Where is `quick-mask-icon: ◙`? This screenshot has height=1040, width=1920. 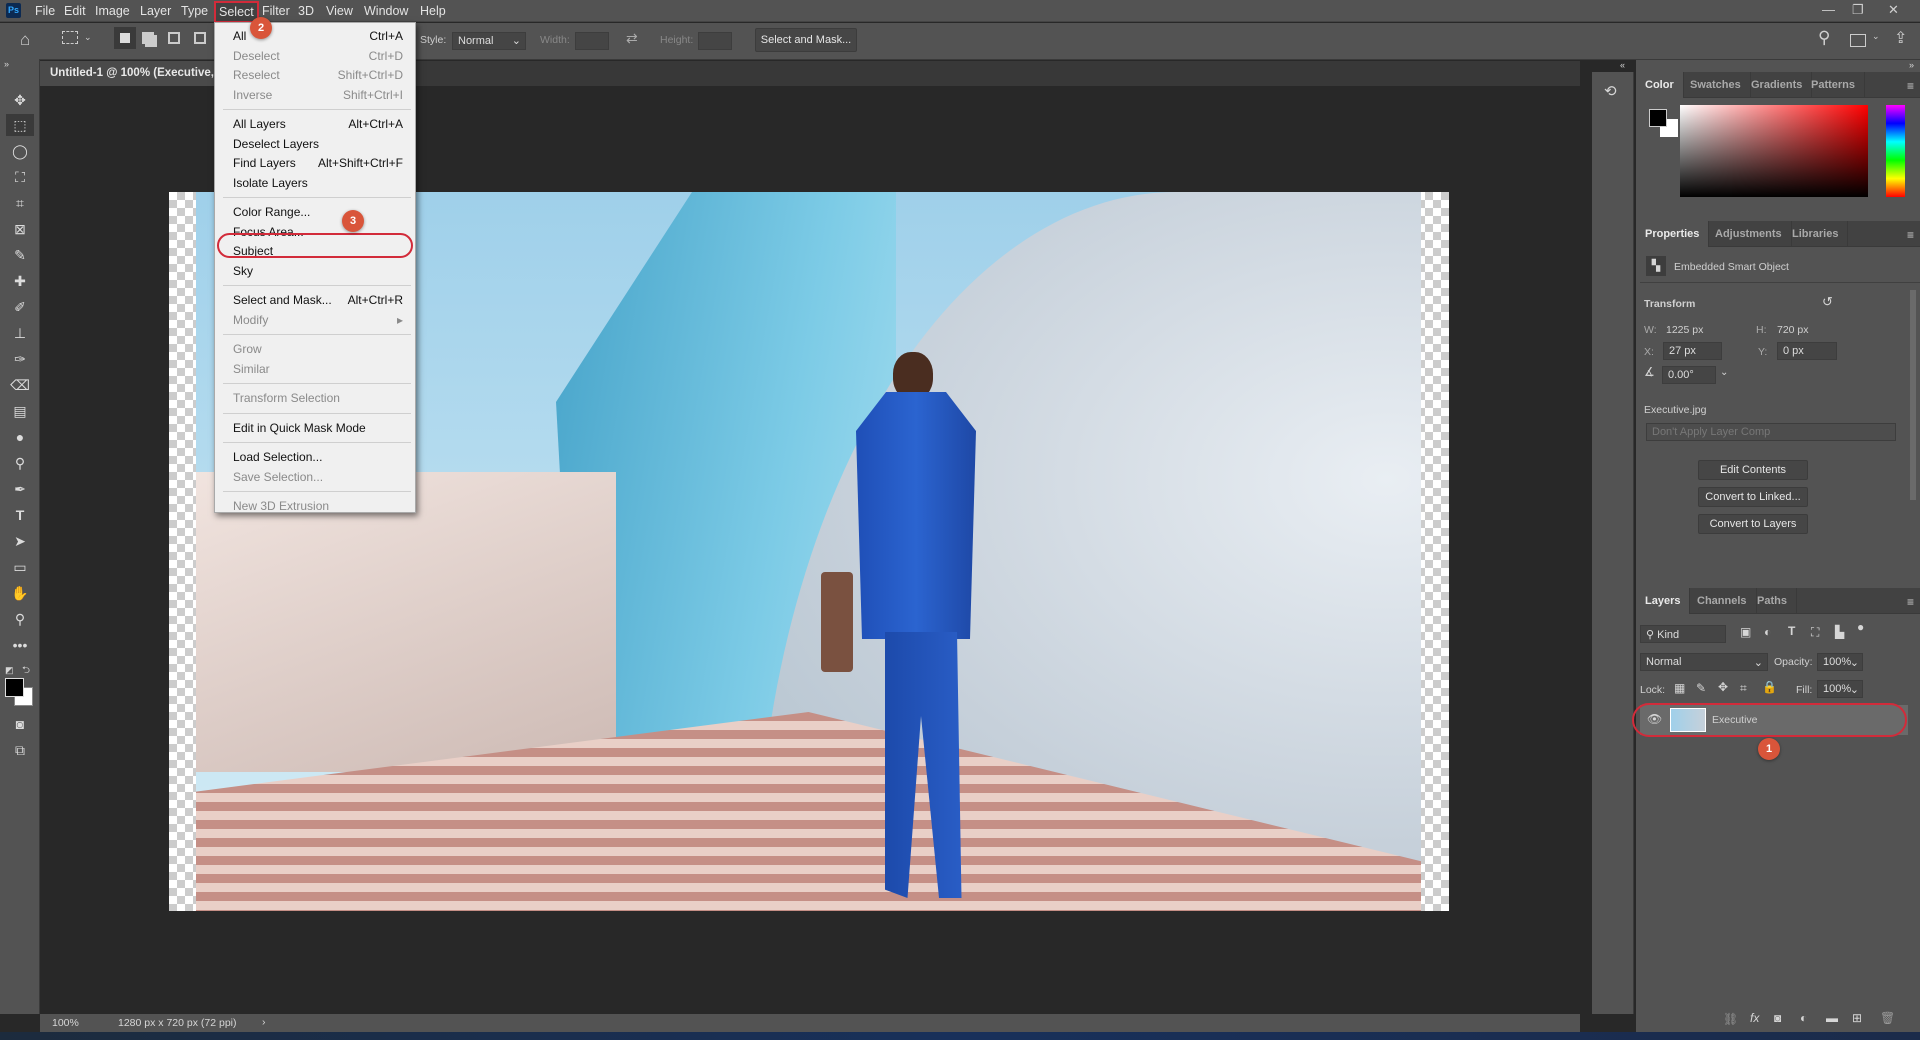 quick-mask-icon: ◙ is located at coordinates (20, 724).